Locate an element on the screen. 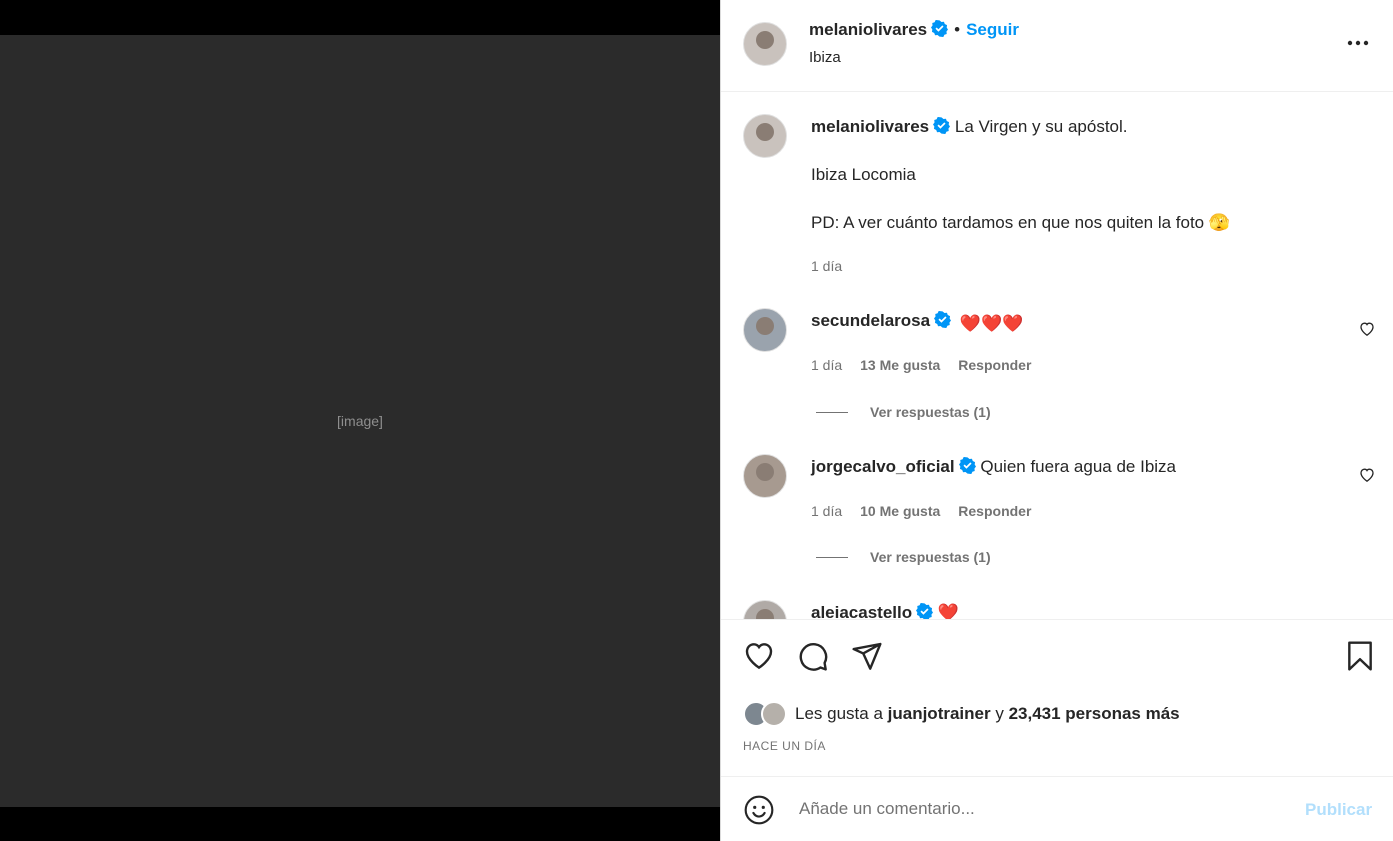  comment-username: secundelarosa is located at coordinates (870, 320).